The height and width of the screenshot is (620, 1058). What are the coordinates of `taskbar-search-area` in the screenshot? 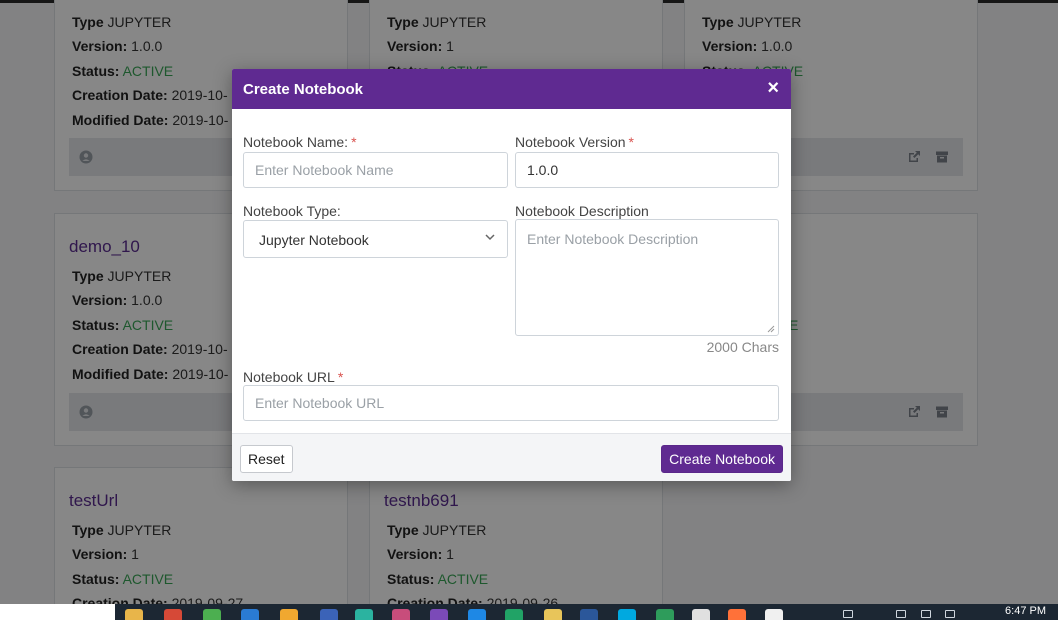 It's located at (57, 612).